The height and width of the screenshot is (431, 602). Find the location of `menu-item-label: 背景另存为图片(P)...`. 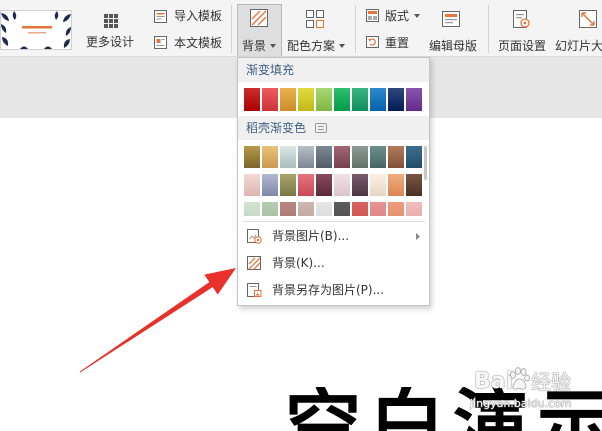

menu-item-label: 背景另存为图片(P)... is located at coordinates (328, 290).